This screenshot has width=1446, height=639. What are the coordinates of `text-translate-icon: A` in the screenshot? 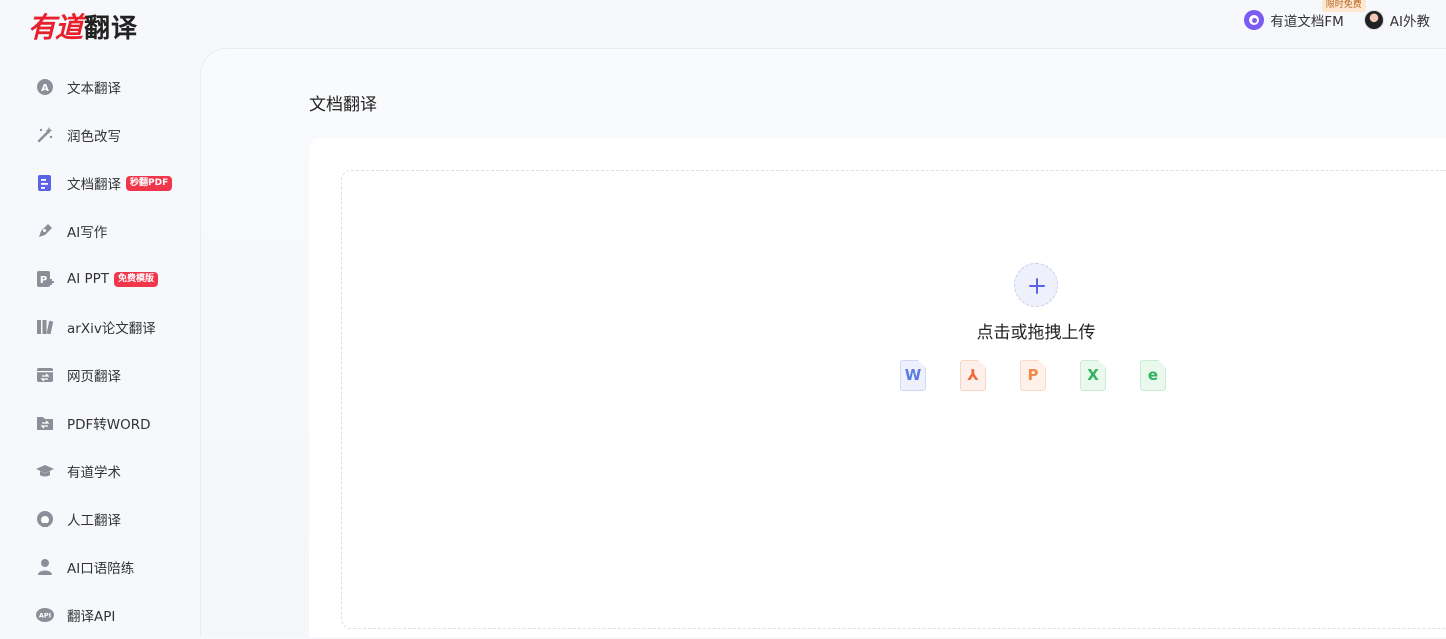 It's located at (45, 87).